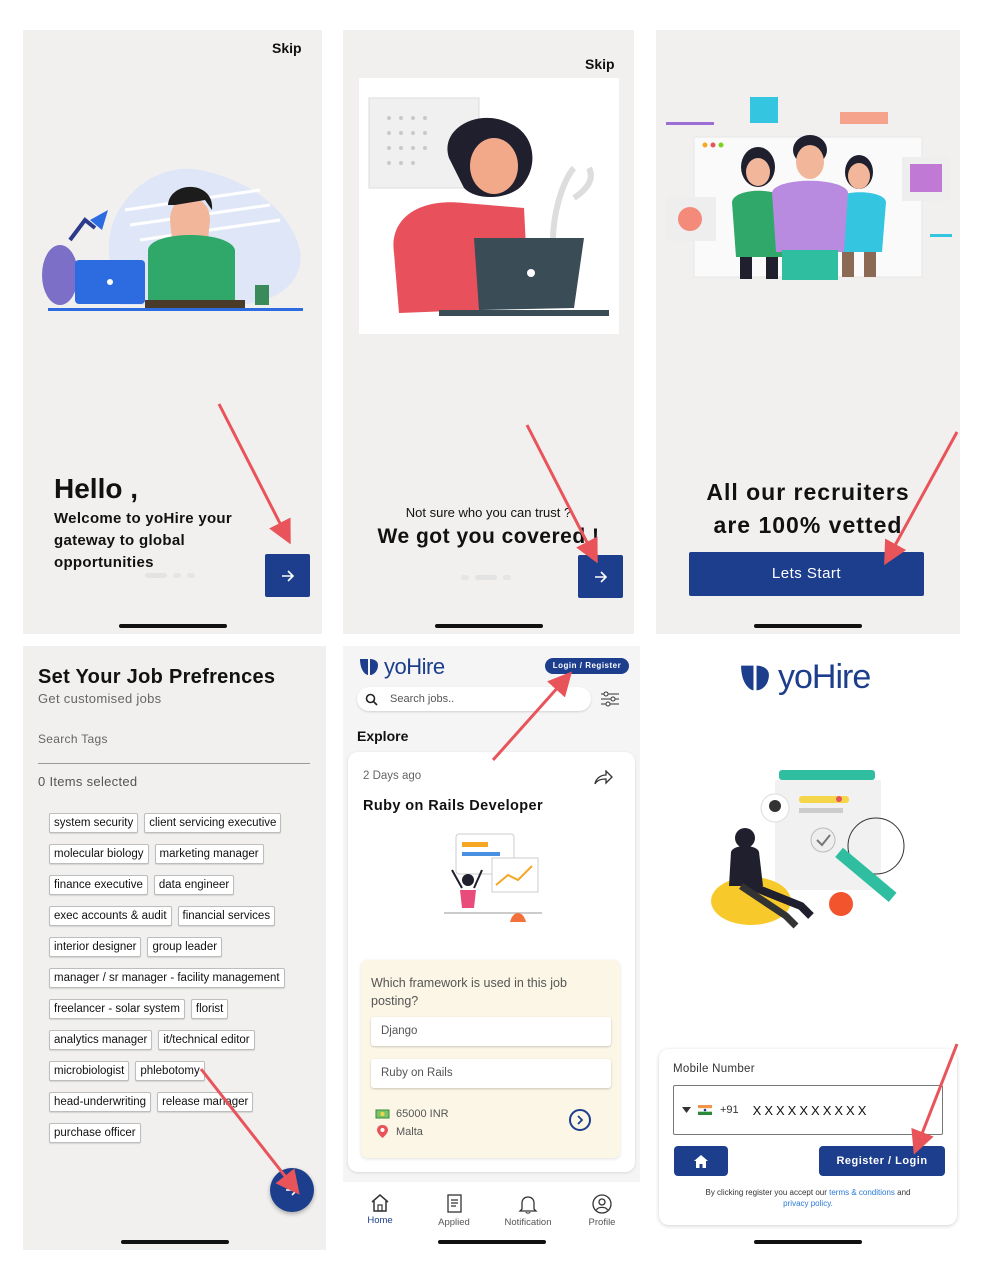  Describe the element at coordinates (89, 1071) in the screenshot. I see `job-tag-chip: microbiologist` at that location.